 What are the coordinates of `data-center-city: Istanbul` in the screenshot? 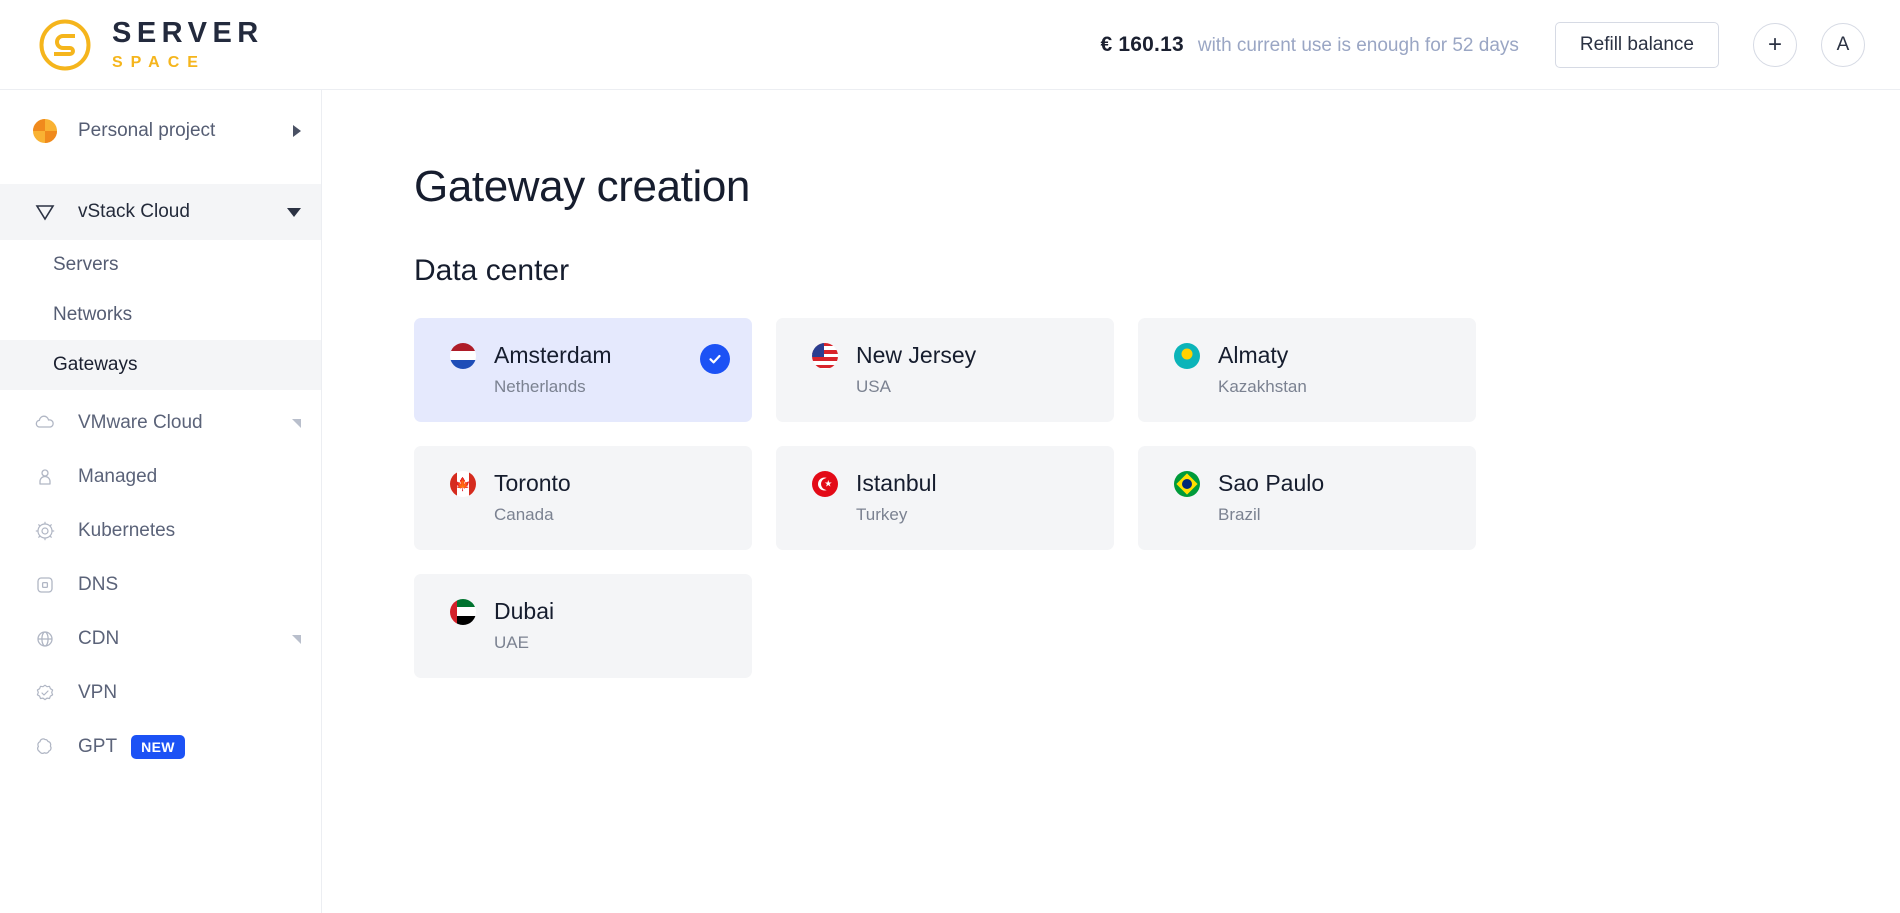 It's located at (896, 483).